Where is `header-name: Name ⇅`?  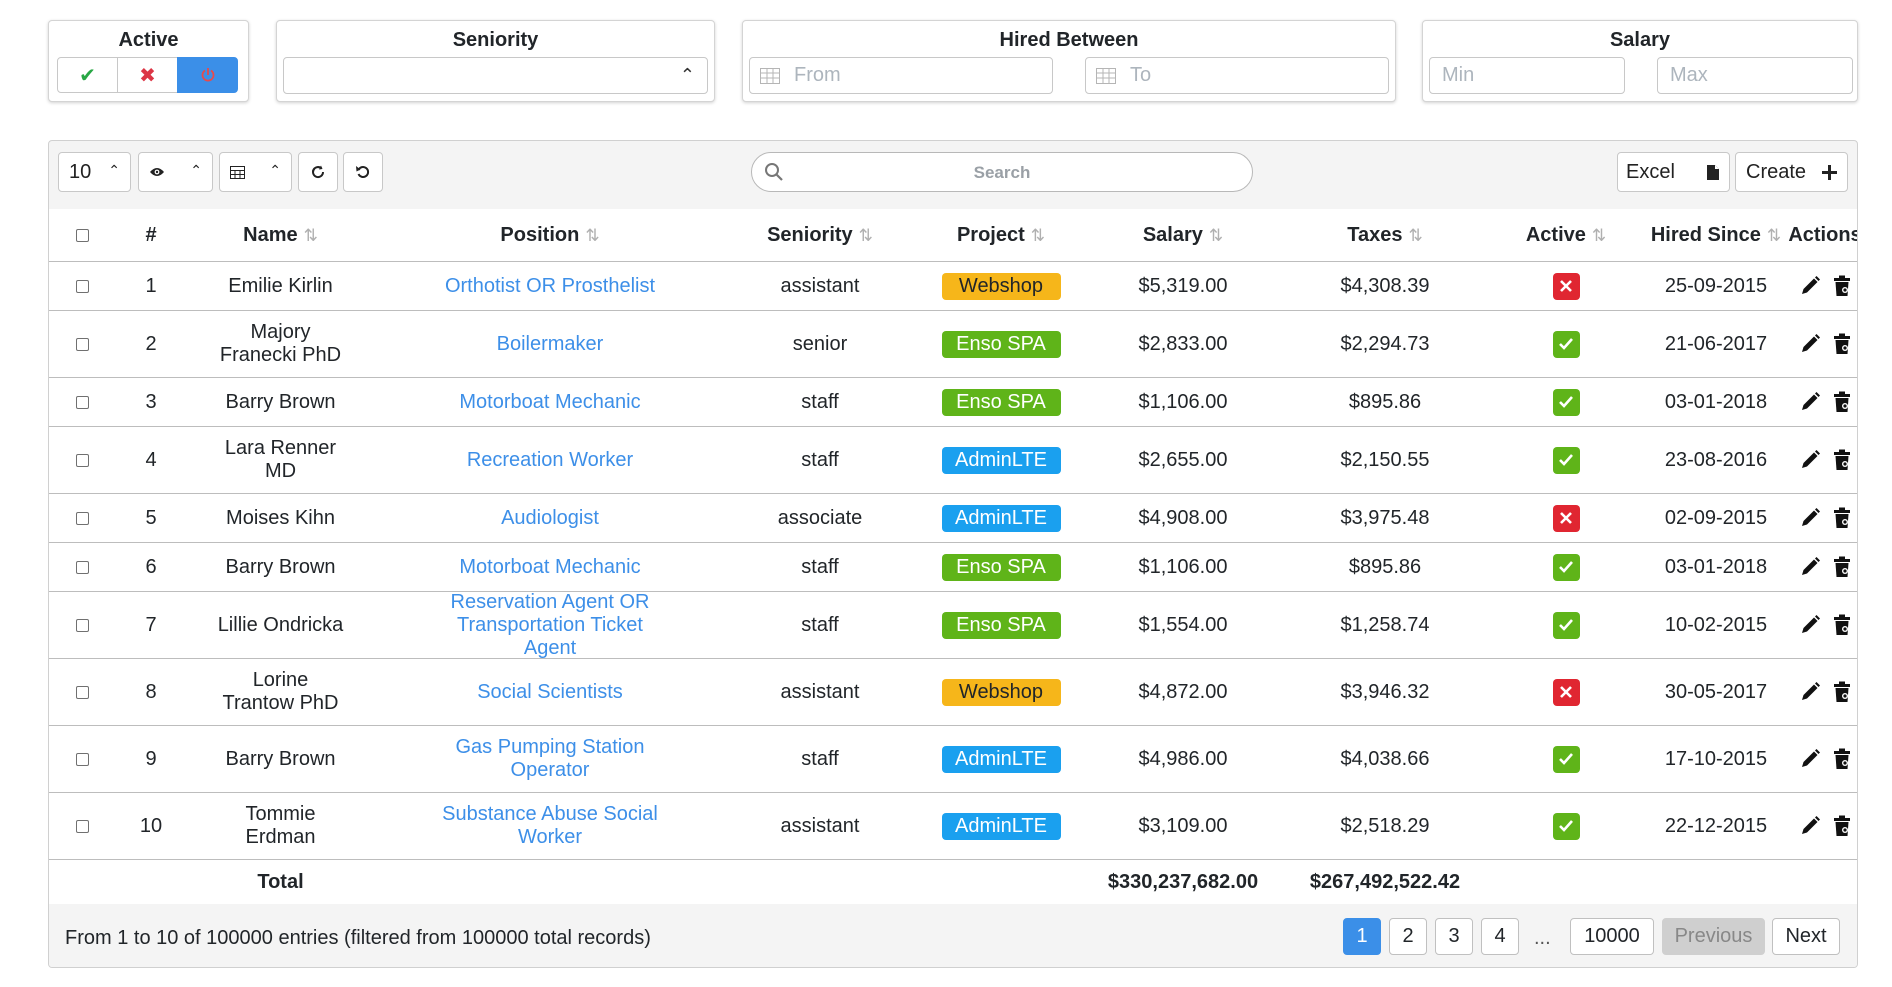
header-name: Name ⇅ is located at coordinates (280, 235).